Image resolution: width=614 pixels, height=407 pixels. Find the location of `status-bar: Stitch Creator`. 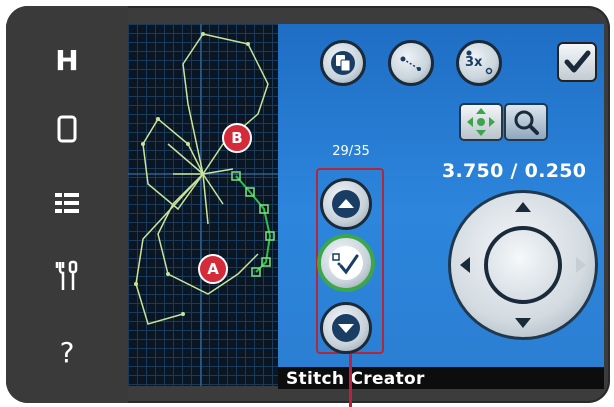

status-bar: Stitch Creator is located at coordinates (441, 378).